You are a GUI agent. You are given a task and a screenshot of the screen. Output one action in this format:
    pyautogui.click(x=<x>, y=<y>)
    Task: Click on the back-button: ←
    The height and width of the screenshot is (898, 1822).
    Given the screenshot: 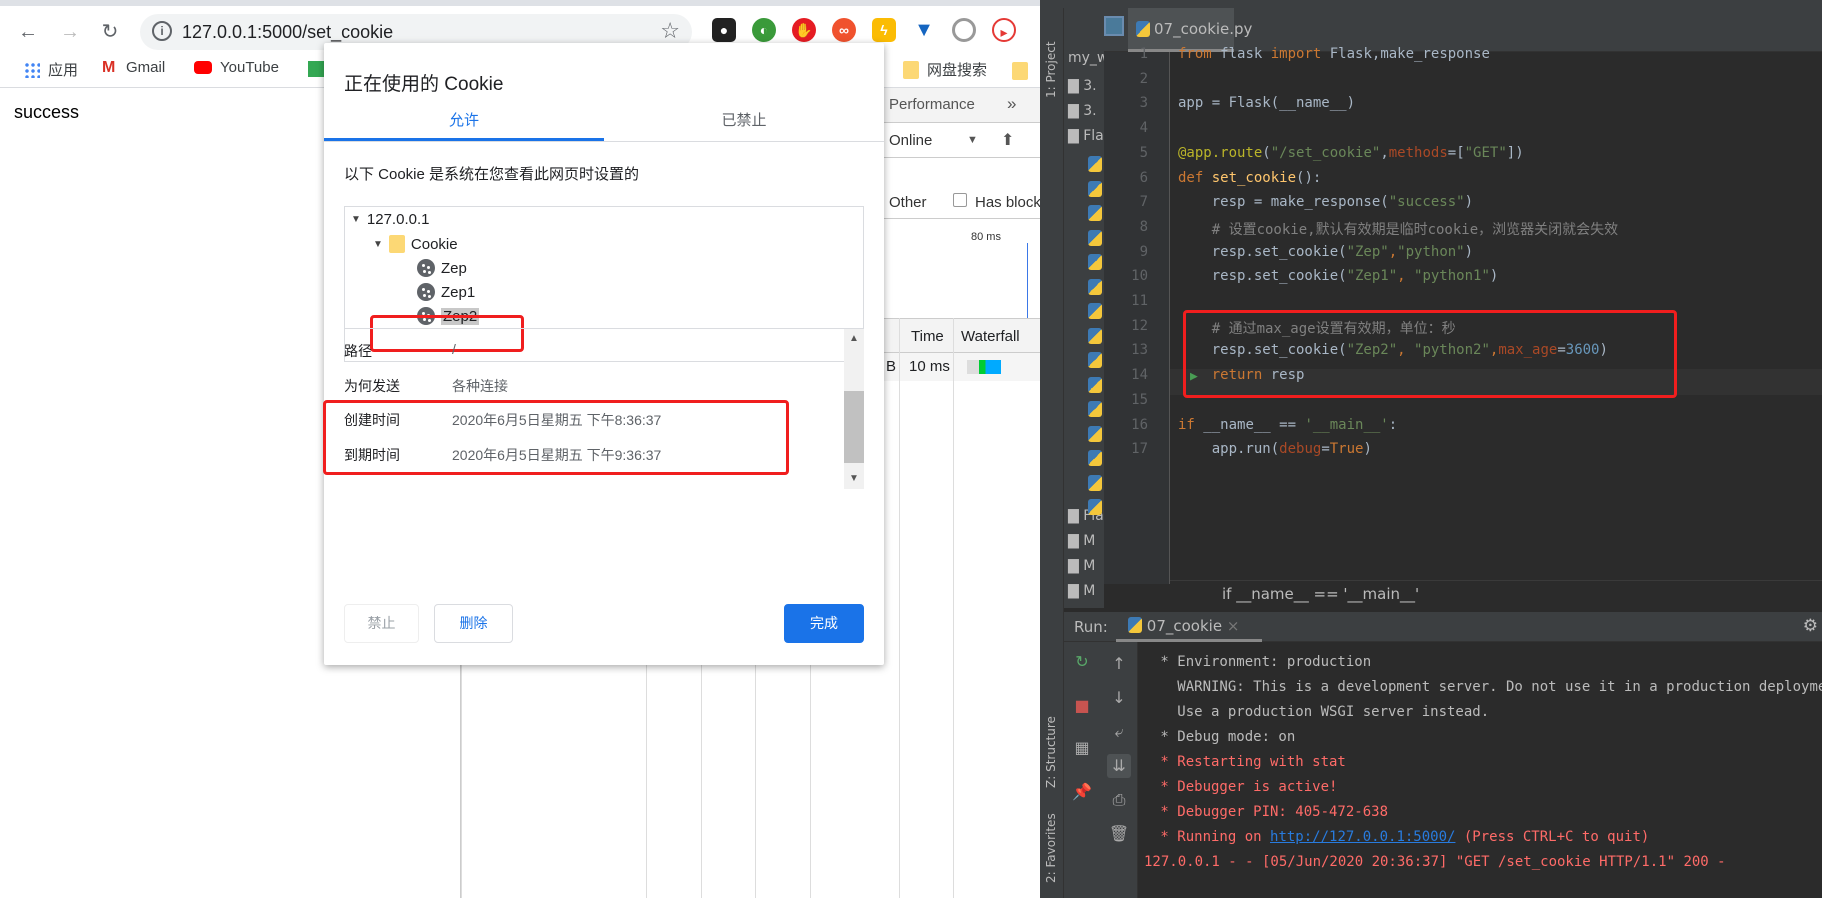 What is the action you would take?
    pyautogui.click(x=28, y=32)
    